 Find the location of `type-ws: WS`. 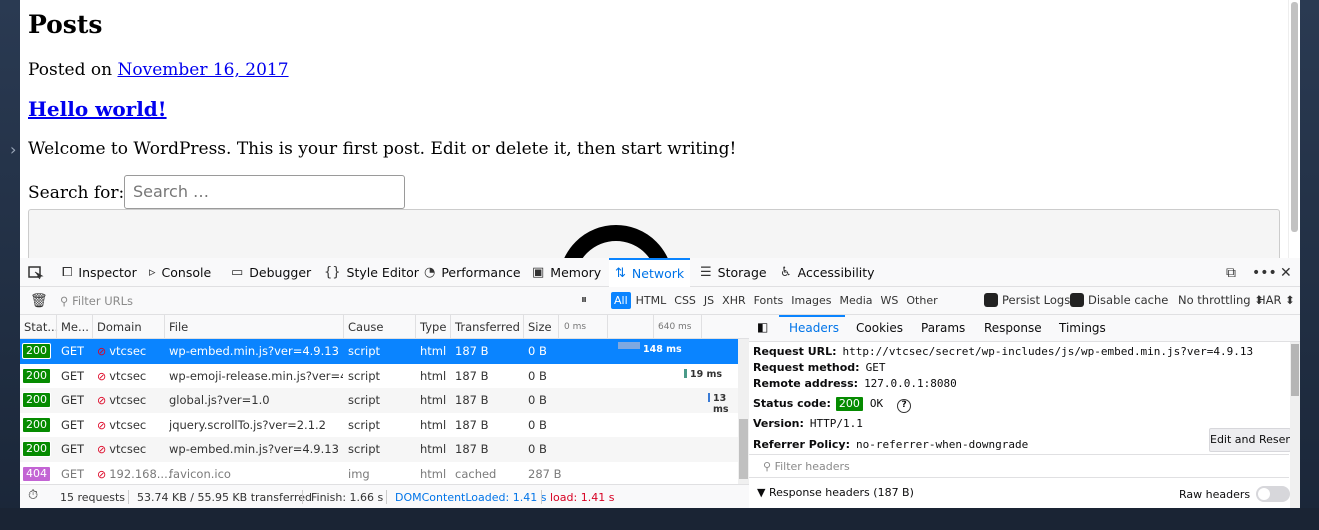

type-ws: WS is located at coordinates (890, 300).